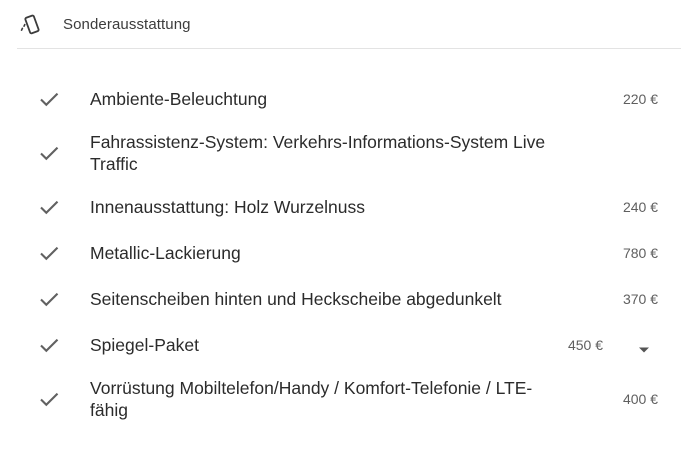 Image resolution: width=681 pixels, height=457 pixels. What do you see at coordinates (227, 207) in the screenshot?
I see `item-label: Innenausstattung: Holz Wurzelnuss` at bounding box center [227, 207].